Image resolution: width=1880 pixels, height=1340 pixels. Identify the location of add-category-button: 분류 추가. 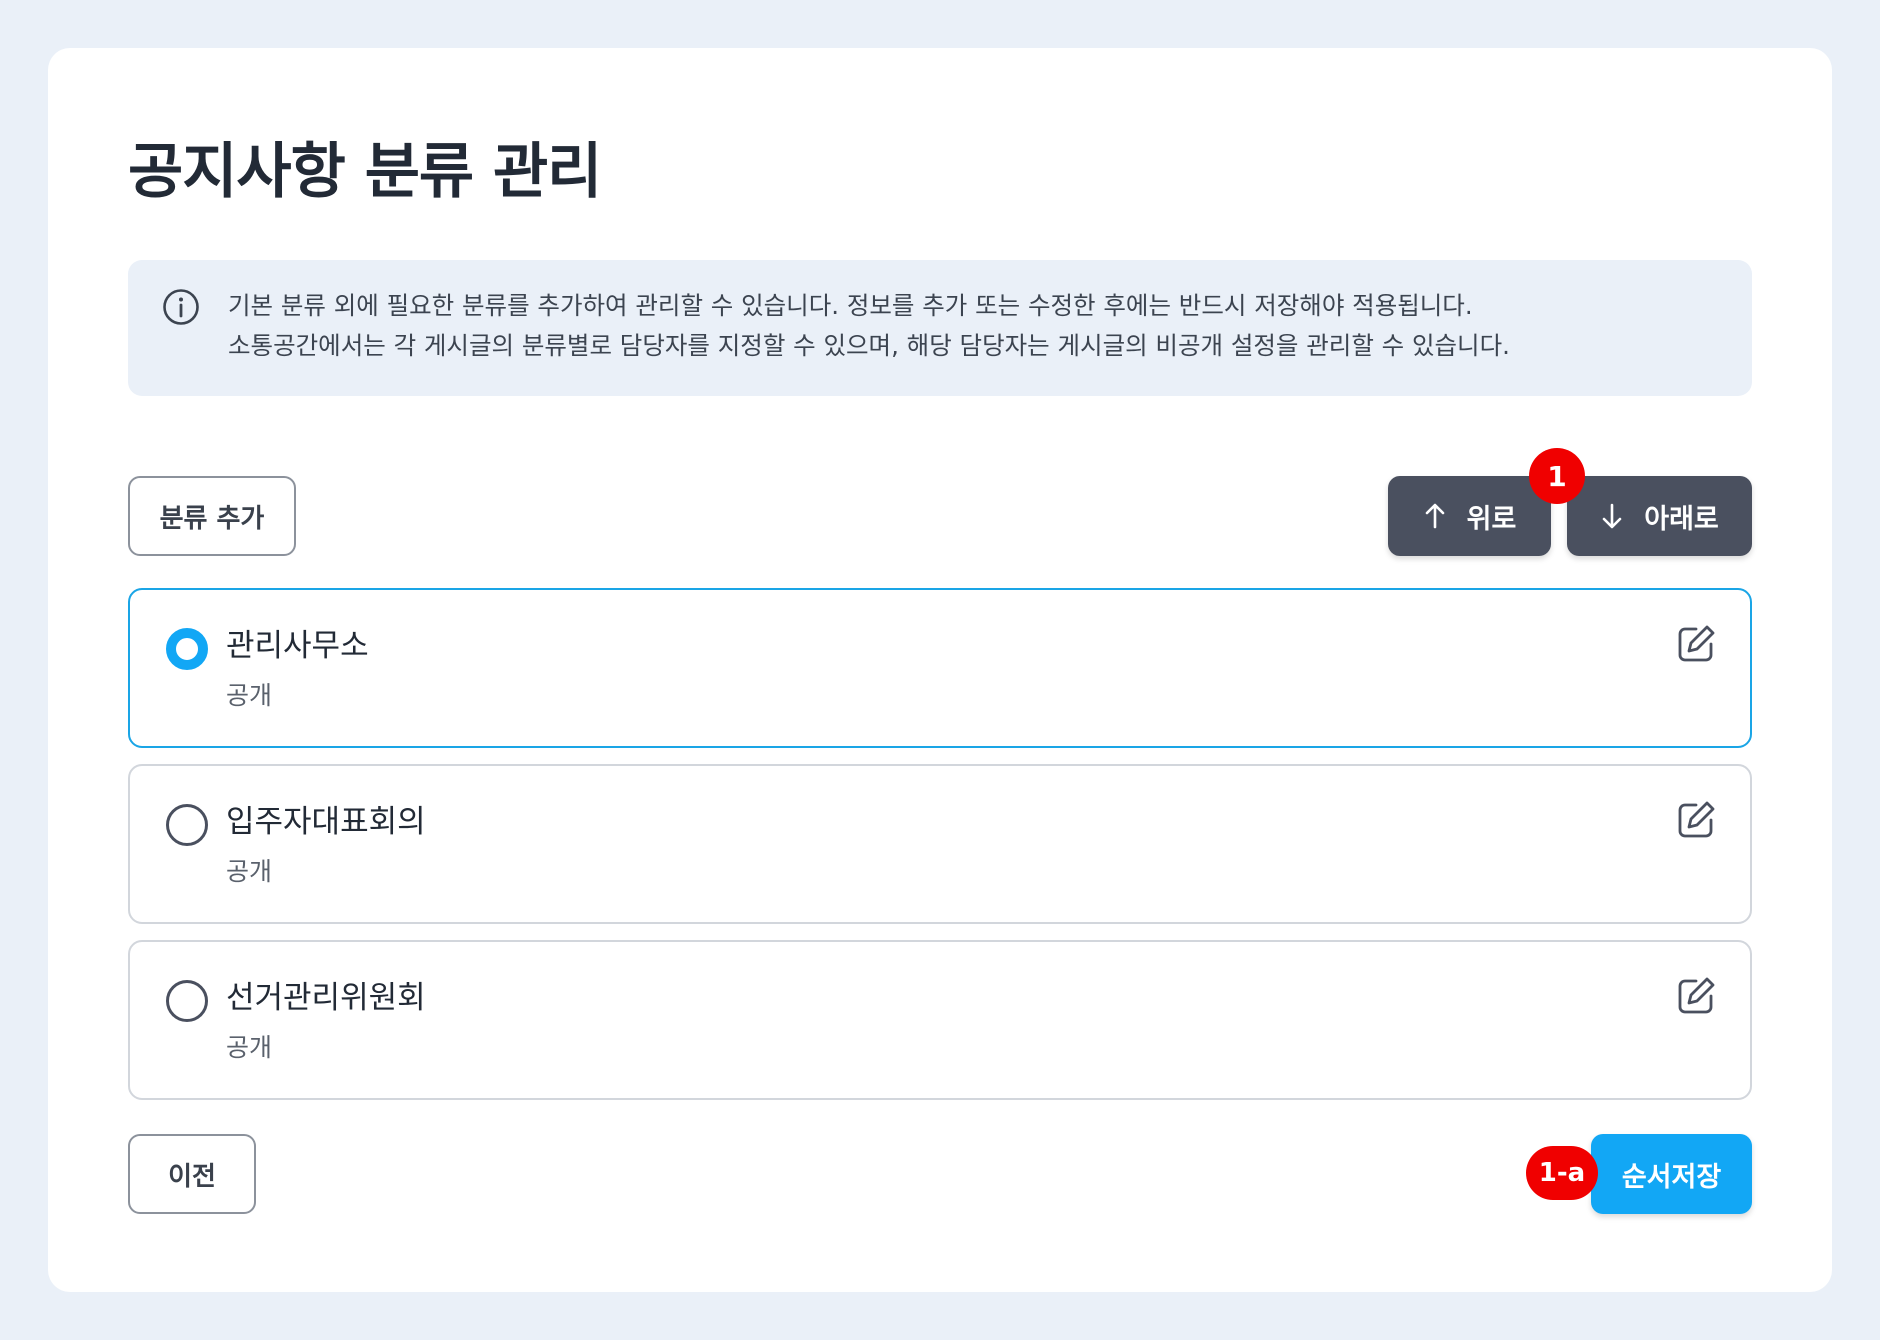
(212, 516).